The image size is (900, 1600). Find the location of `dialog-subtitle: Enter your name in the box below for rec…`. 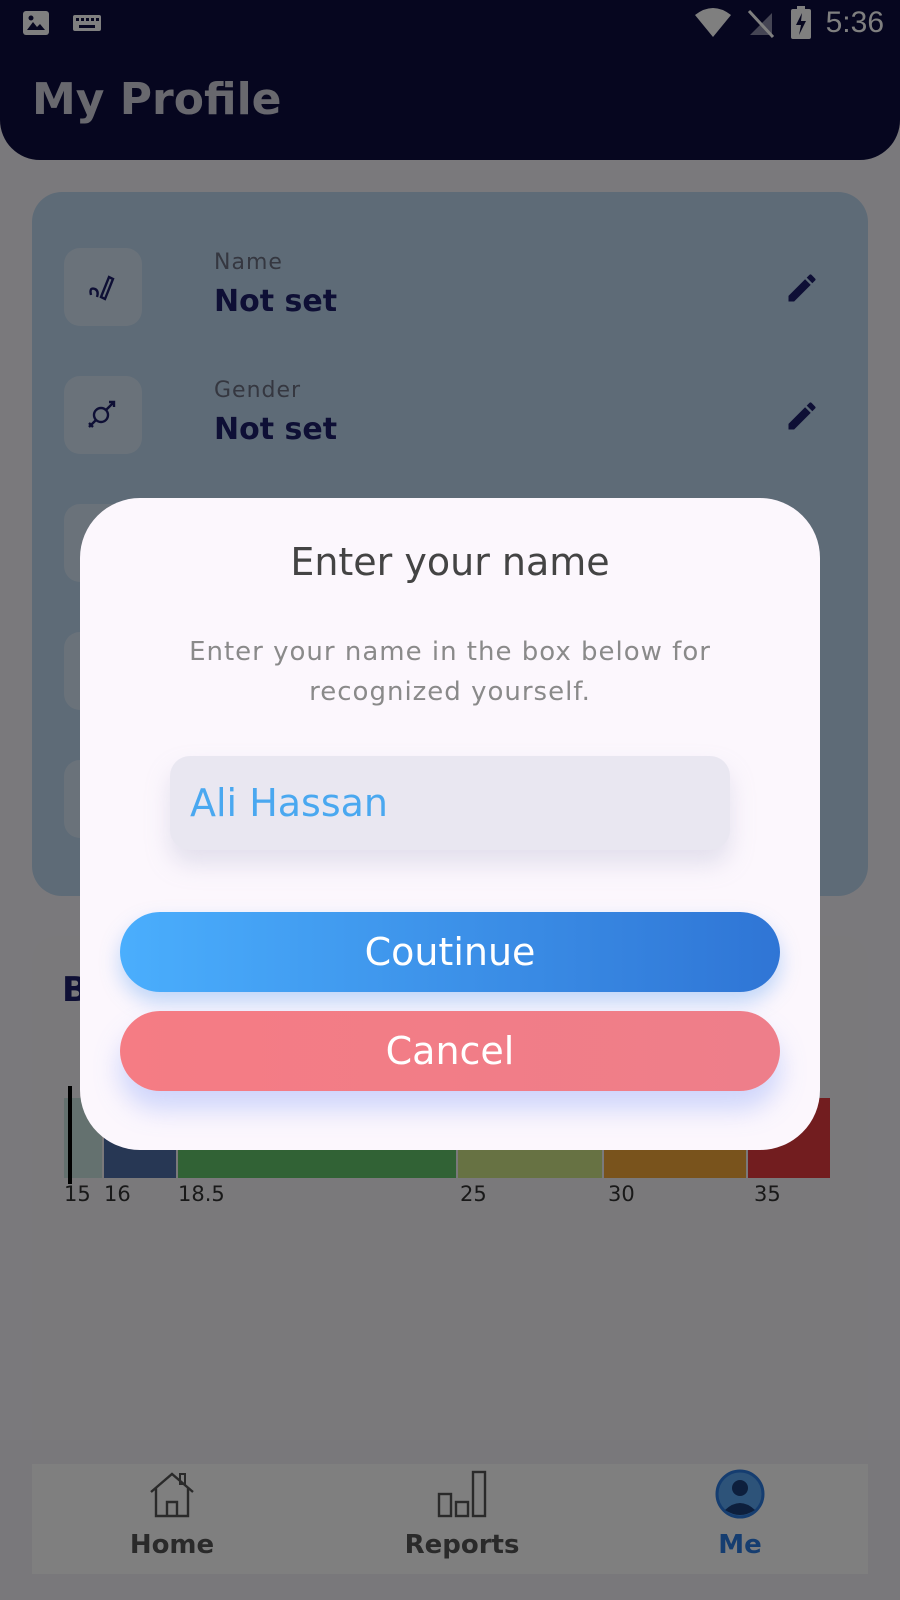

dialog-subtitle: Enter your name in the box below for rec… is located at coordinates (450, 672).